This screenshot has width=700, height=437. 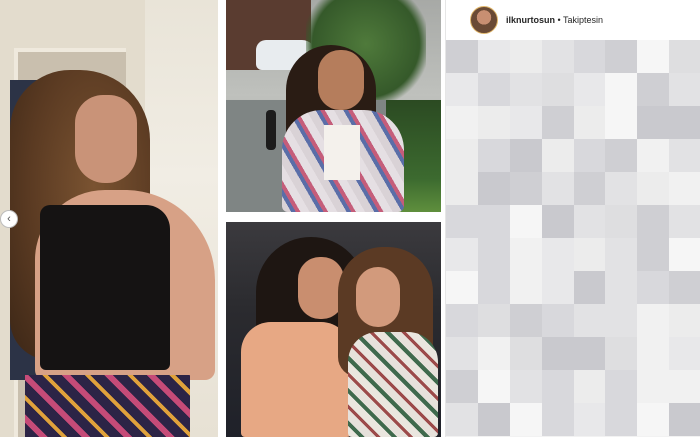 What do you see at coordinates (484, 20) in the screenshot?
I see `avatar` at bounding box center [484, 20].